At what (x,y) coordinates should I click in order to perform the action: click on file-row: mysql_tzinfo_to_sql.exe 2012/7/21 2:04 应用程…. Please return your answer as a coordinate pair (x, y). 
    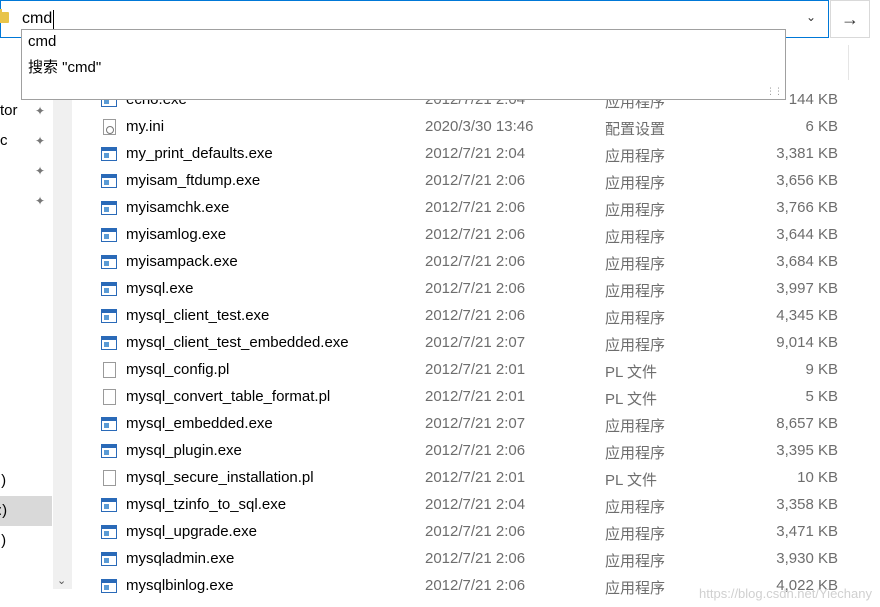
    Looking at the image, I should click on (472, 505).